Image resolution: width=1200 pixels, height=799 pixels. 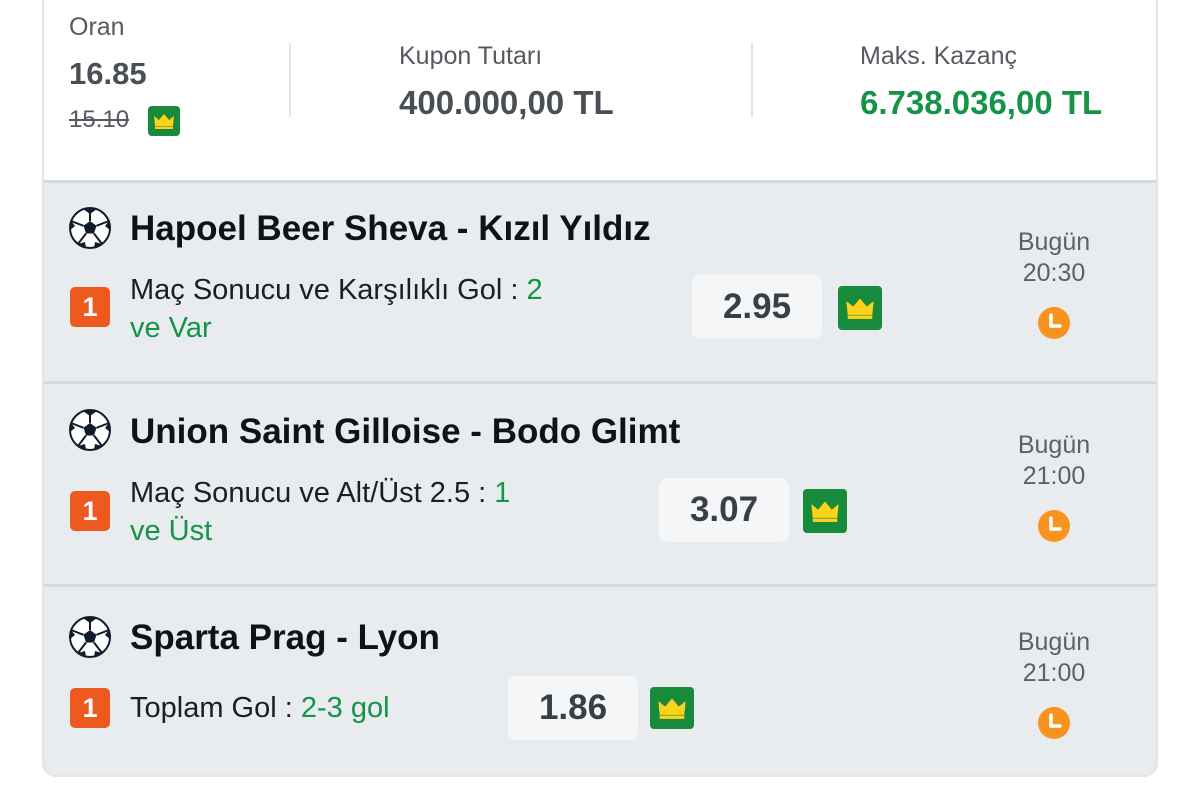 What do you see at coordinates (405, 432) in the screenshot?
I see `match-title: Union Saint Gilloise - Bodo Glimt` at bounding box center [405, 432].